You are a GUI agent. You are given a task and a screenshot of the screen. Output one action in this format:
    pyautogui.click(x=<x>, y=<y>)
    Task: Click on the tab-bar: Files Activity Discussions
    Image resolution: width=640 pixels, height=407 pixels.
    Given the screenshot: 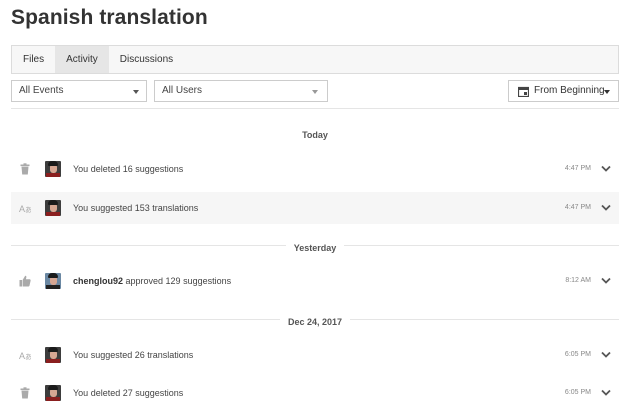 What is the action you would take?
    pyautogui.click(x=315, y=59)
    